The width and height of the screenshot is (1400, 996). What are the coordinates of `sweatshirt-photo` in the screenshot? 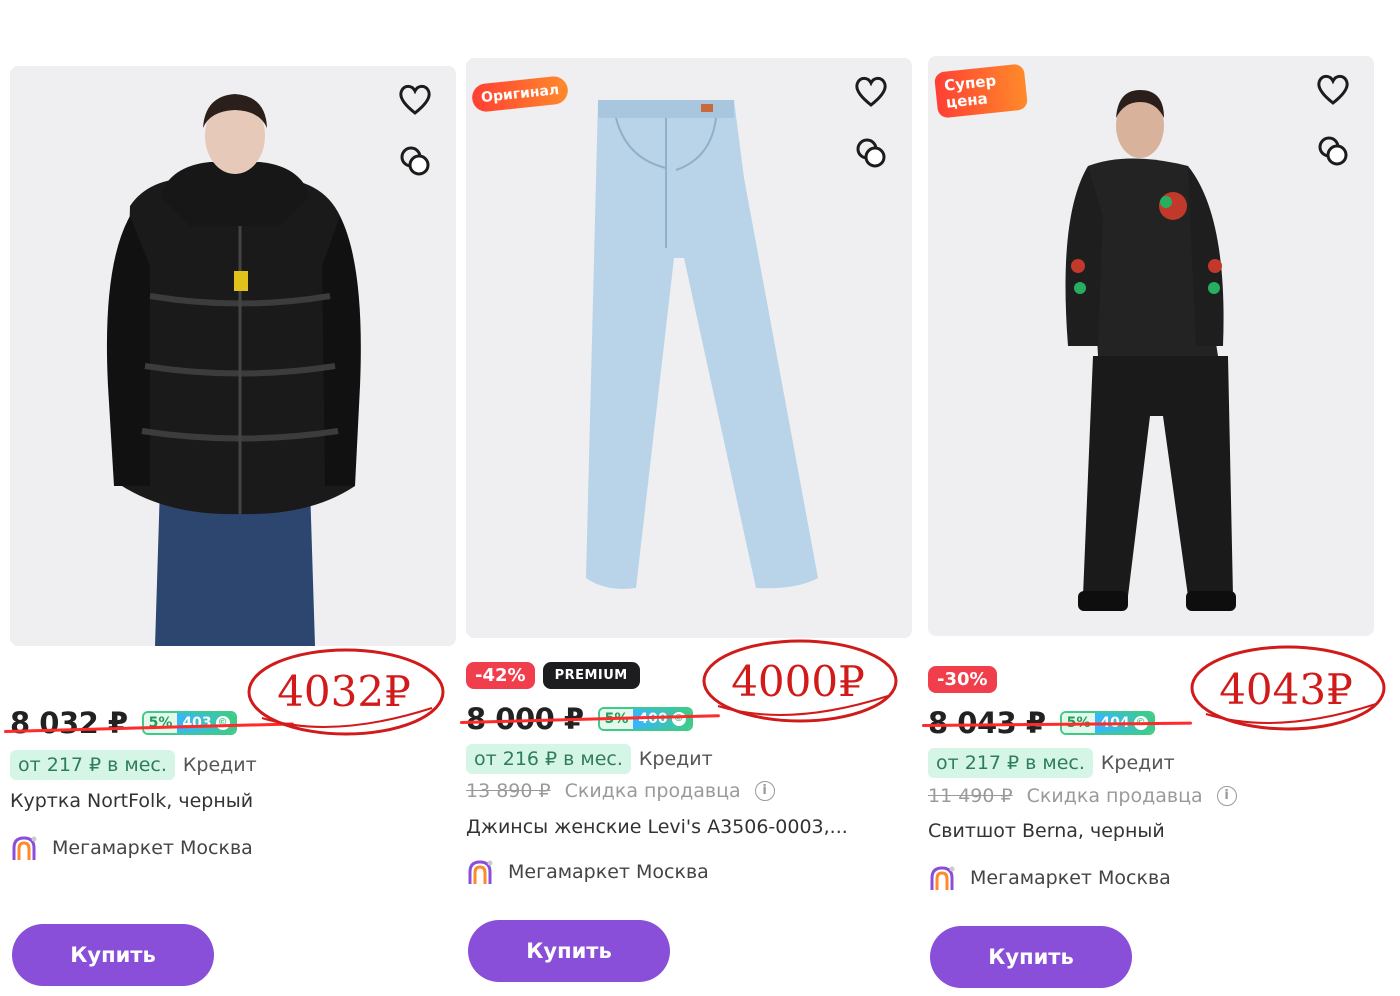 It's located at (1150, 350).